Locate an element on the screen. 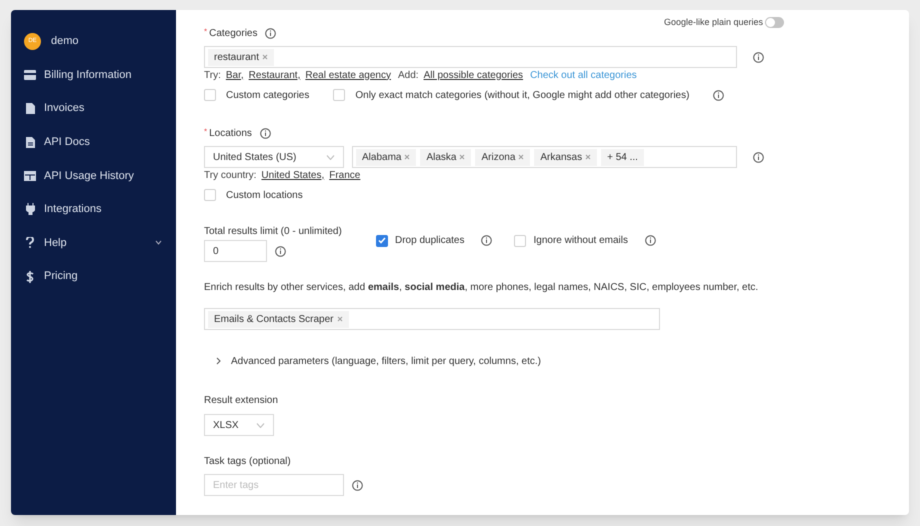 The height and width of the screenshot is (526, 920). suggestion-link: Restaurant, is located at coordinates (274, 75).